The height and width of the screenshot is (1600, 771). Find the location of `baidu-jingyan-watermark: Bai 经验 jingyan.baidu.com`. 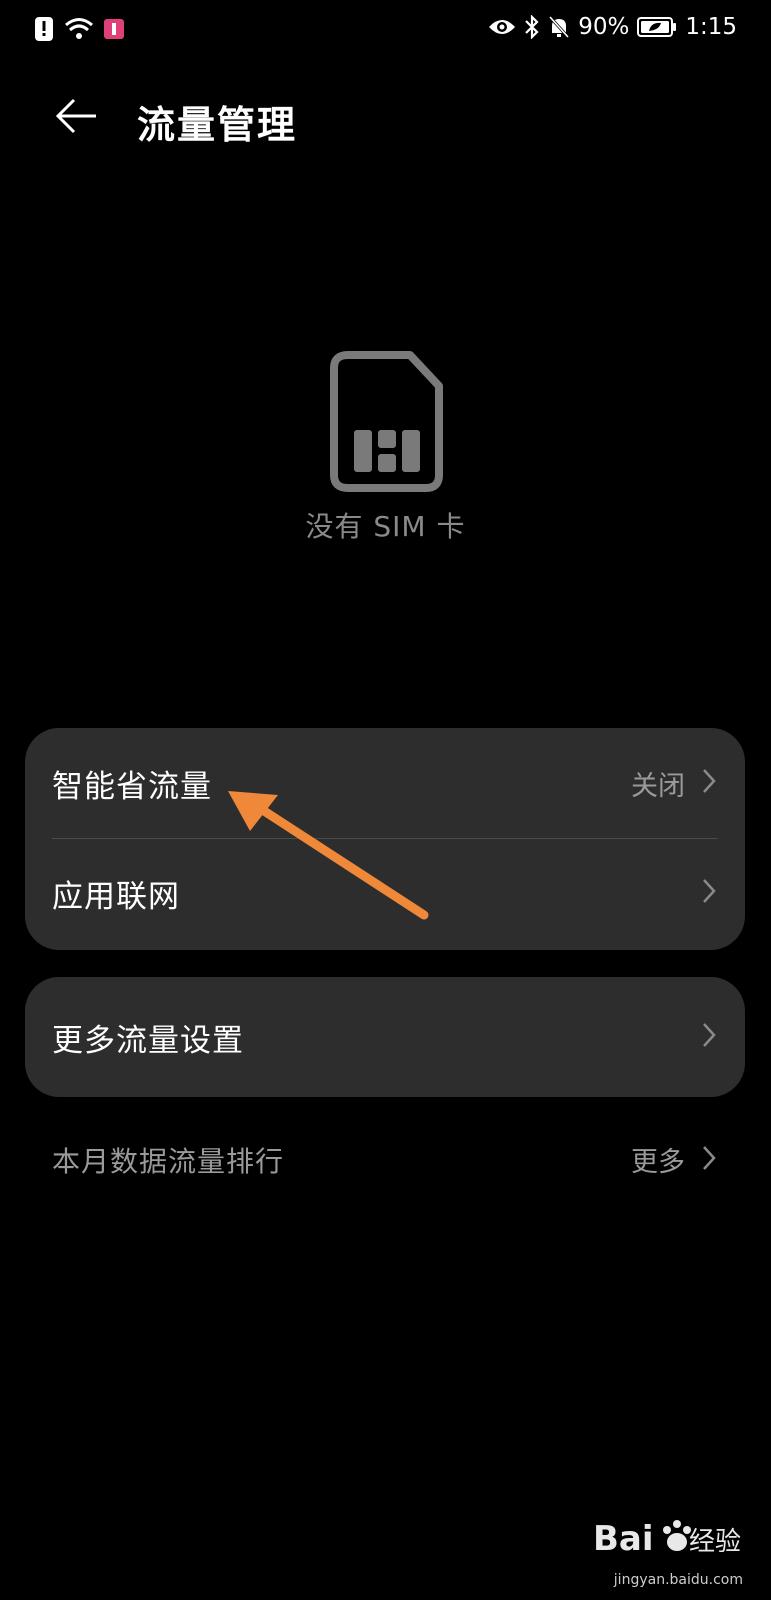

baidu-jingyan-watermark: Bai 经验 jingyan.baidu.com is located at coordinates (668, 1548).